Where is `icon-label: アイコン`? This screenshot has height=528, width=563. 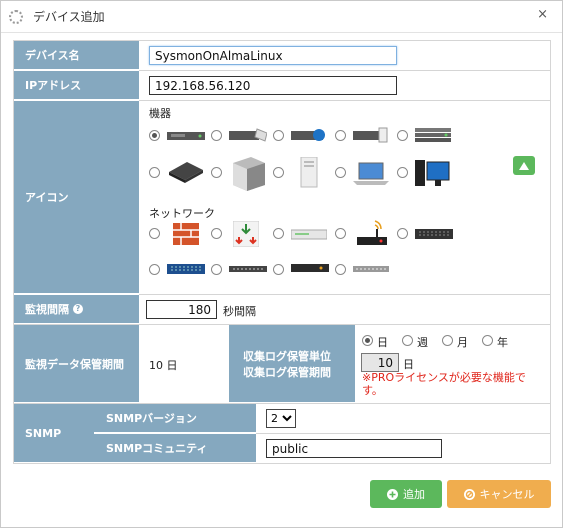 icon-label: アイコン is located at coordinates (76, 197).